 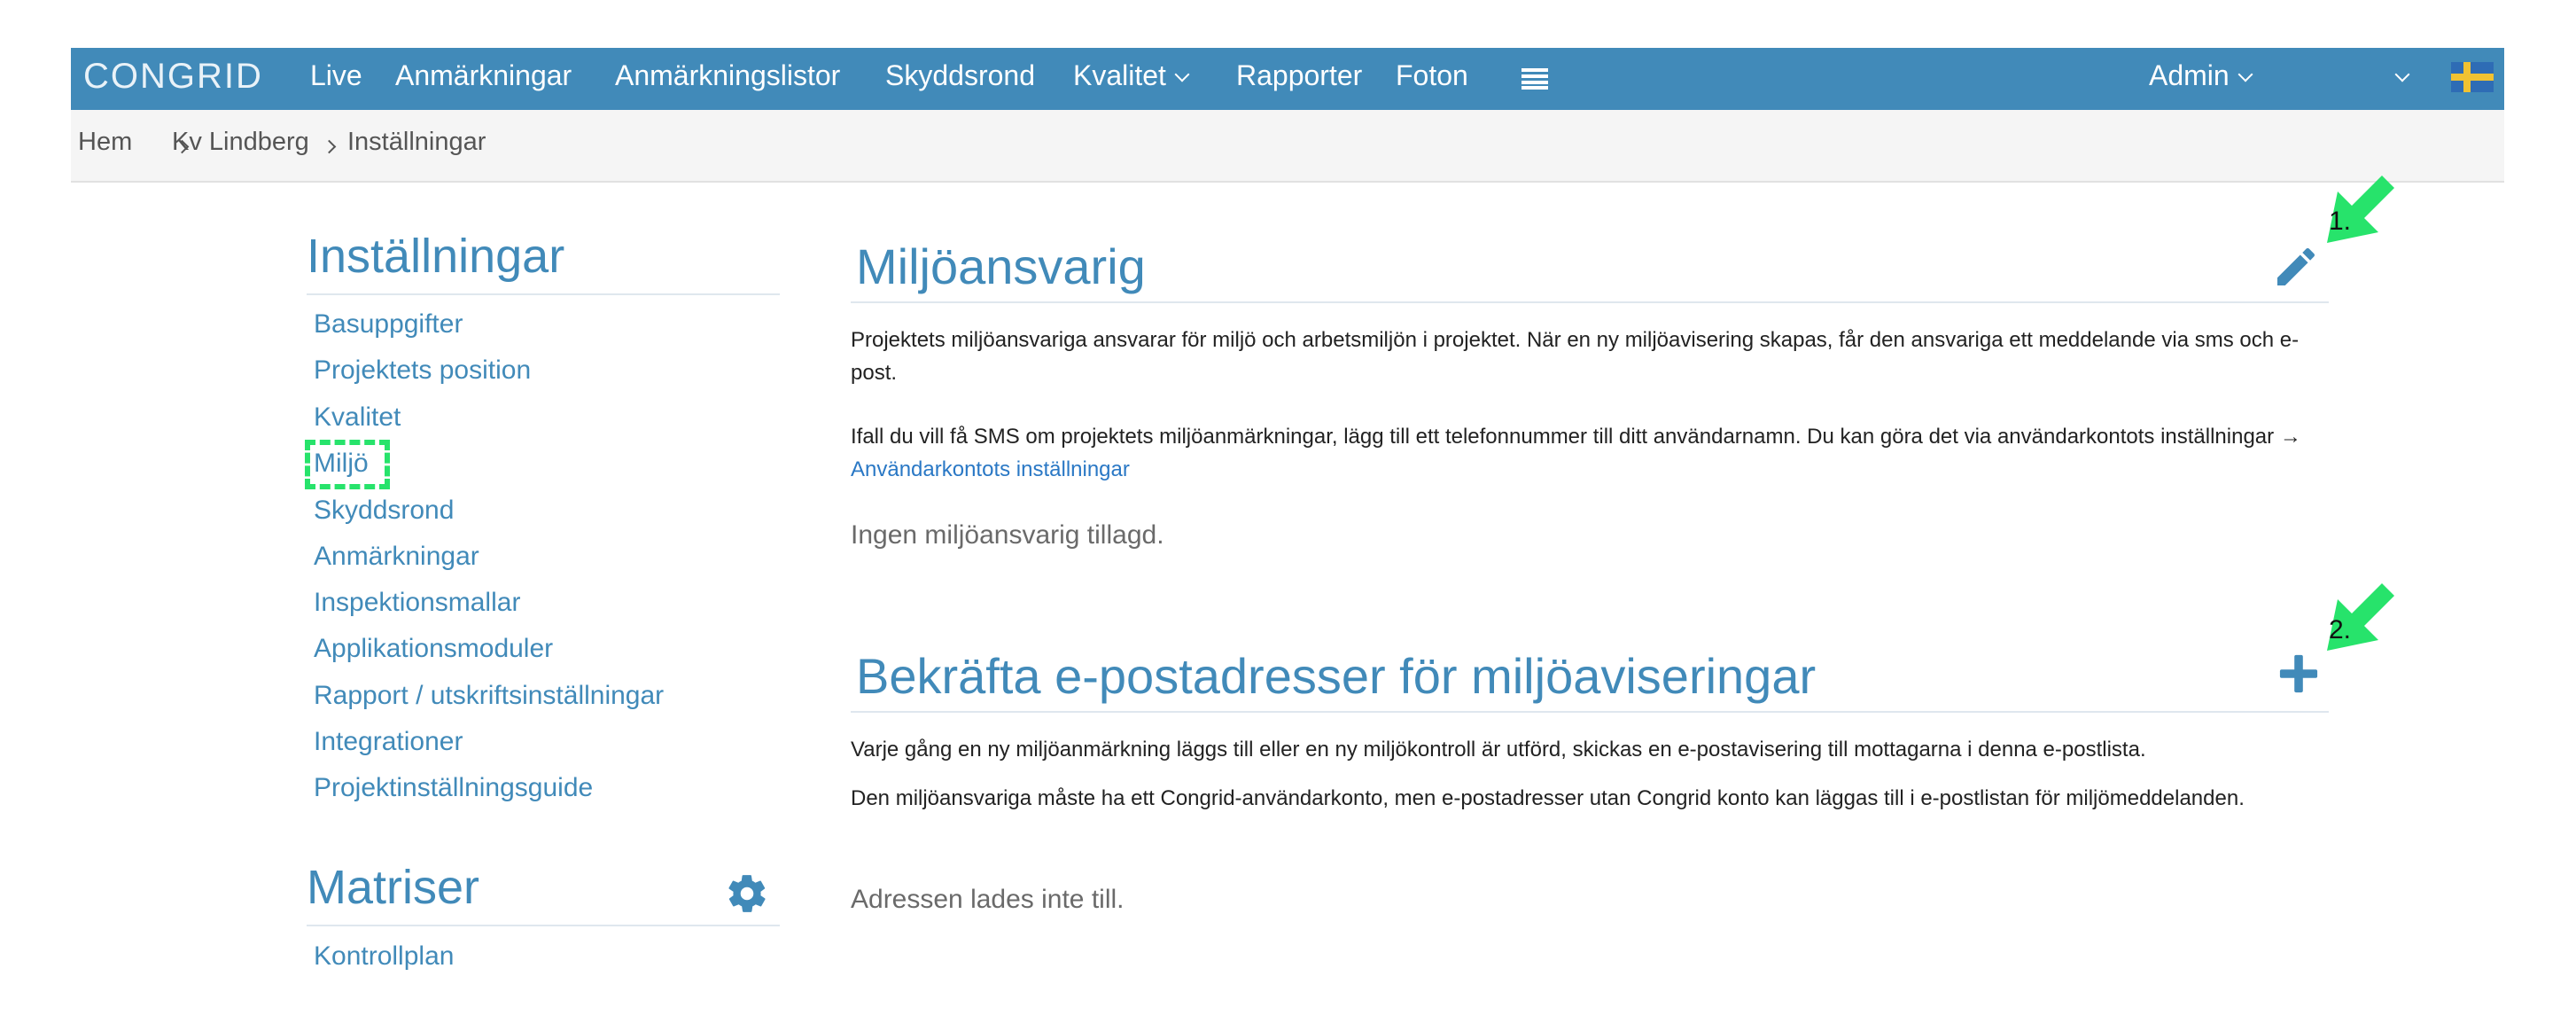 I want to click on breadcrumb: Hem Kv Lindberg Inställningar, so click(x=1287, y=146).